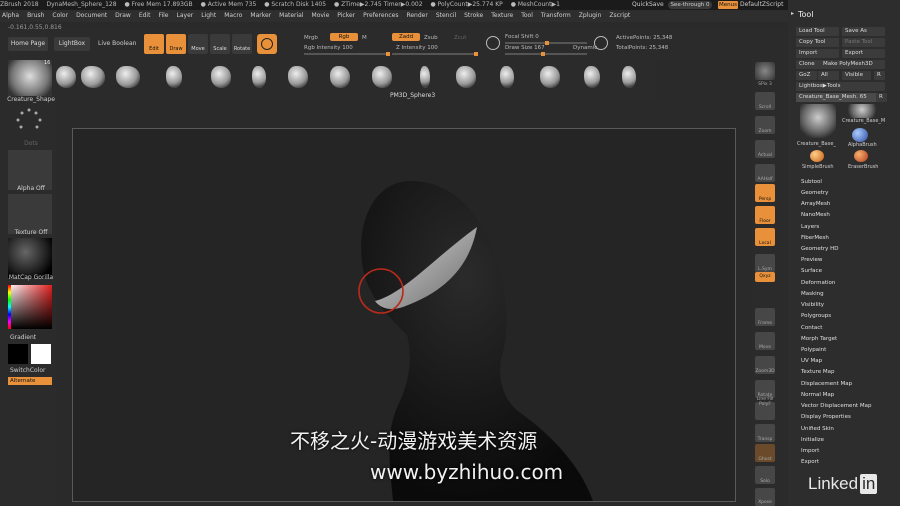 The image size is (900, 506). Describe the element at coordinates (346, 16) in the screenshot. I see `menu-picker: Picker` at that location.